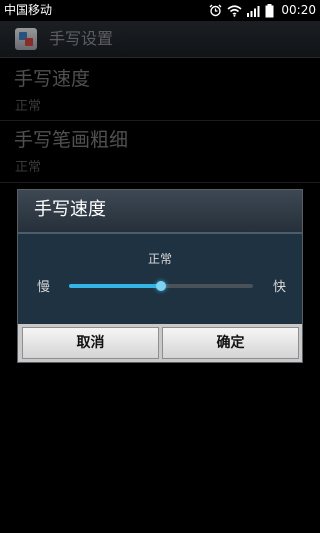 Image resolution: width=320 pixels, height=533 pixels. Describe the element at coordinates (262, 10) in the screenshot. I see `status-icons: 00:20` at that location.